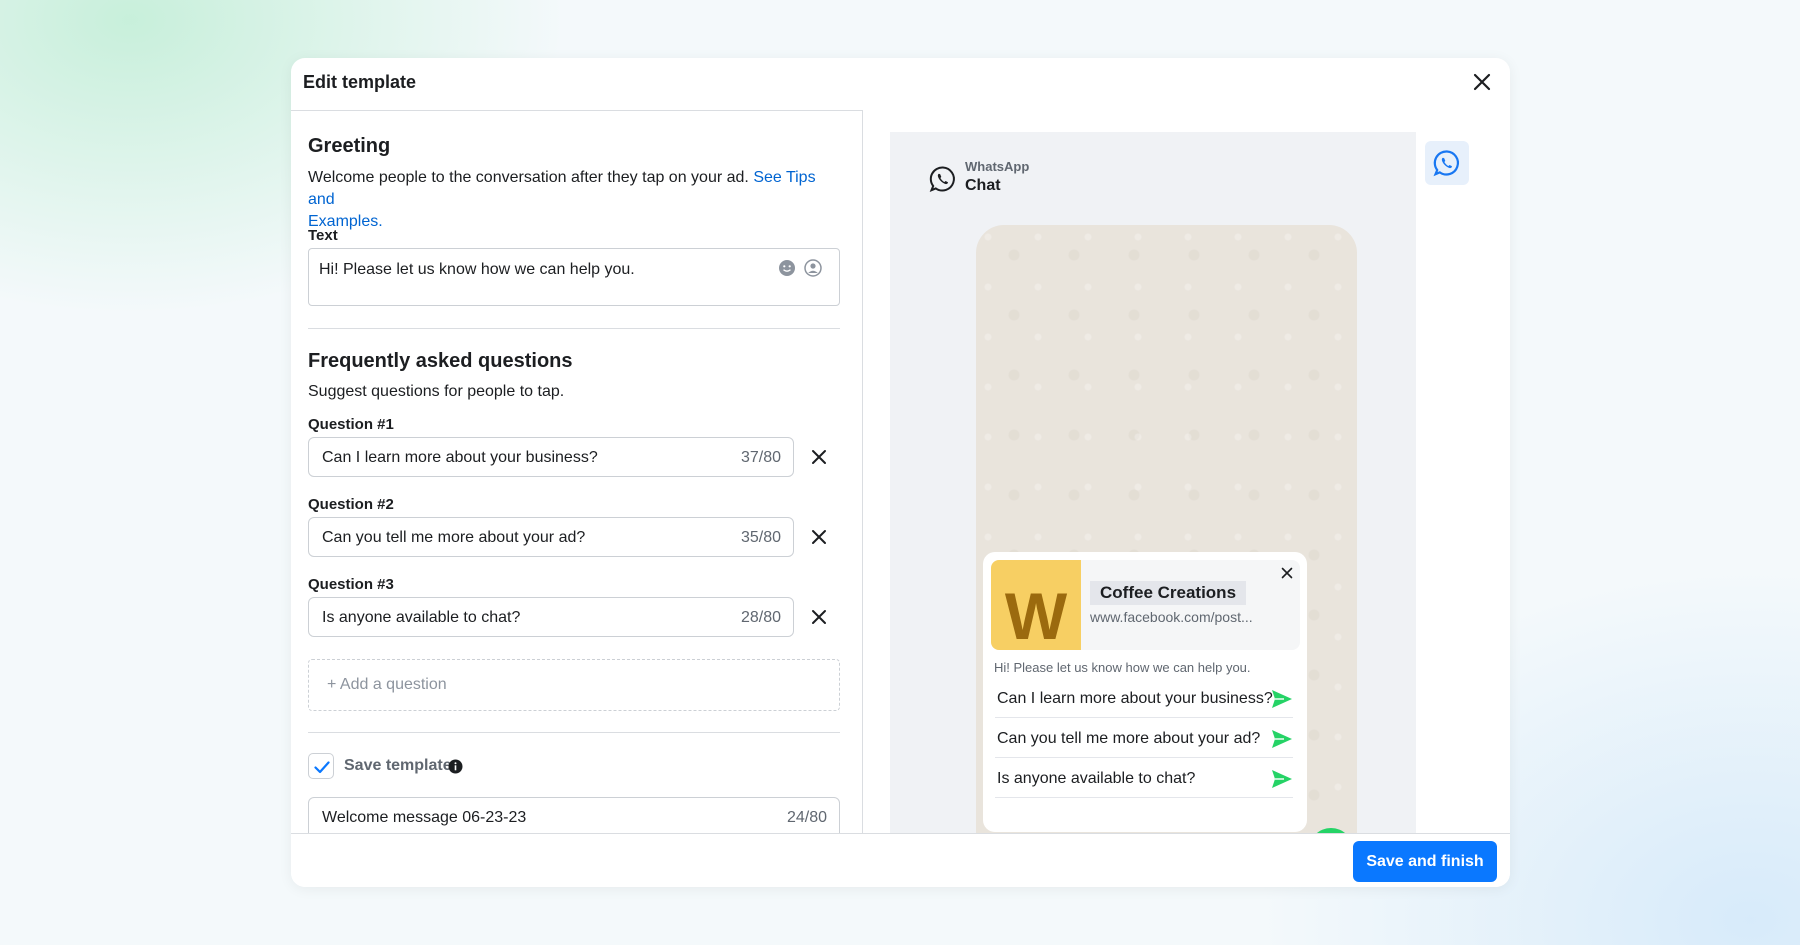 The height and width of the screenshot is (945, 1800). Describe the element at coordinates (1096, 778) in the screenshot. I see `preview-question-3-text: Is anyone available to chat?` at that location.